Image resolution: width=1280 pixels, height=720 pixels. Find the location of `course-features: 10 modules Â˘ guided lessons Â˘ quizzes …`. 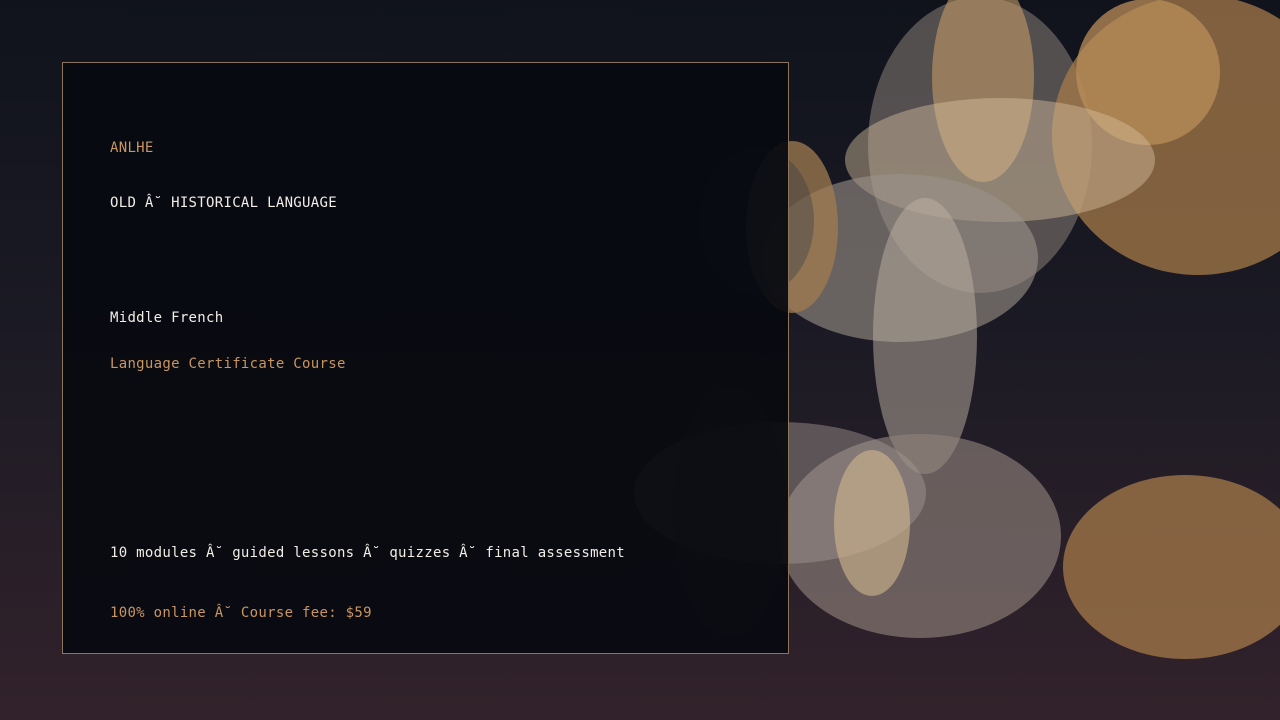

course-features: 10 modules Â˘ guided lessons Â˘ quizzes … is located at coordinates (367, 553).